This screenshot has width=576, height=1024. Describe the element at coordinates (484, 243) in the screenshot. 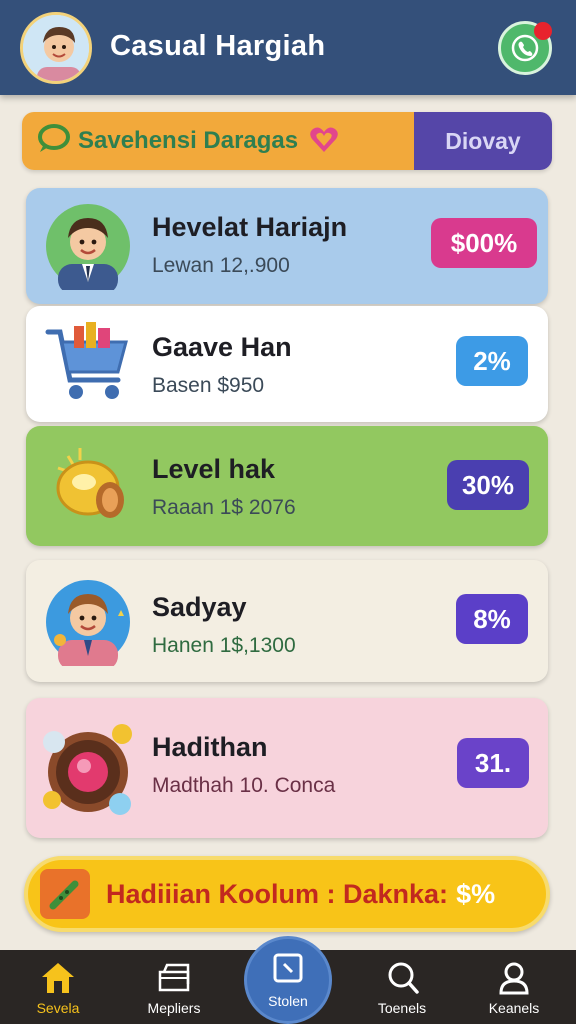

I see `percent-badge: $00%` at that location.